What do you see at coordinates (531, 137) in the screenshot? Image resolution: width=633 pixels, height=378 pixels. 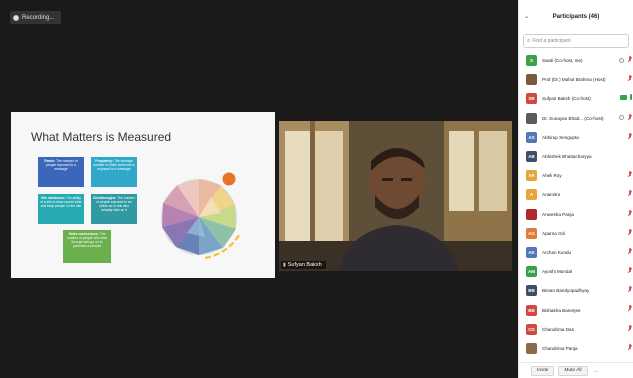 I see `avatar: AS` at bounding box center [531, 137].